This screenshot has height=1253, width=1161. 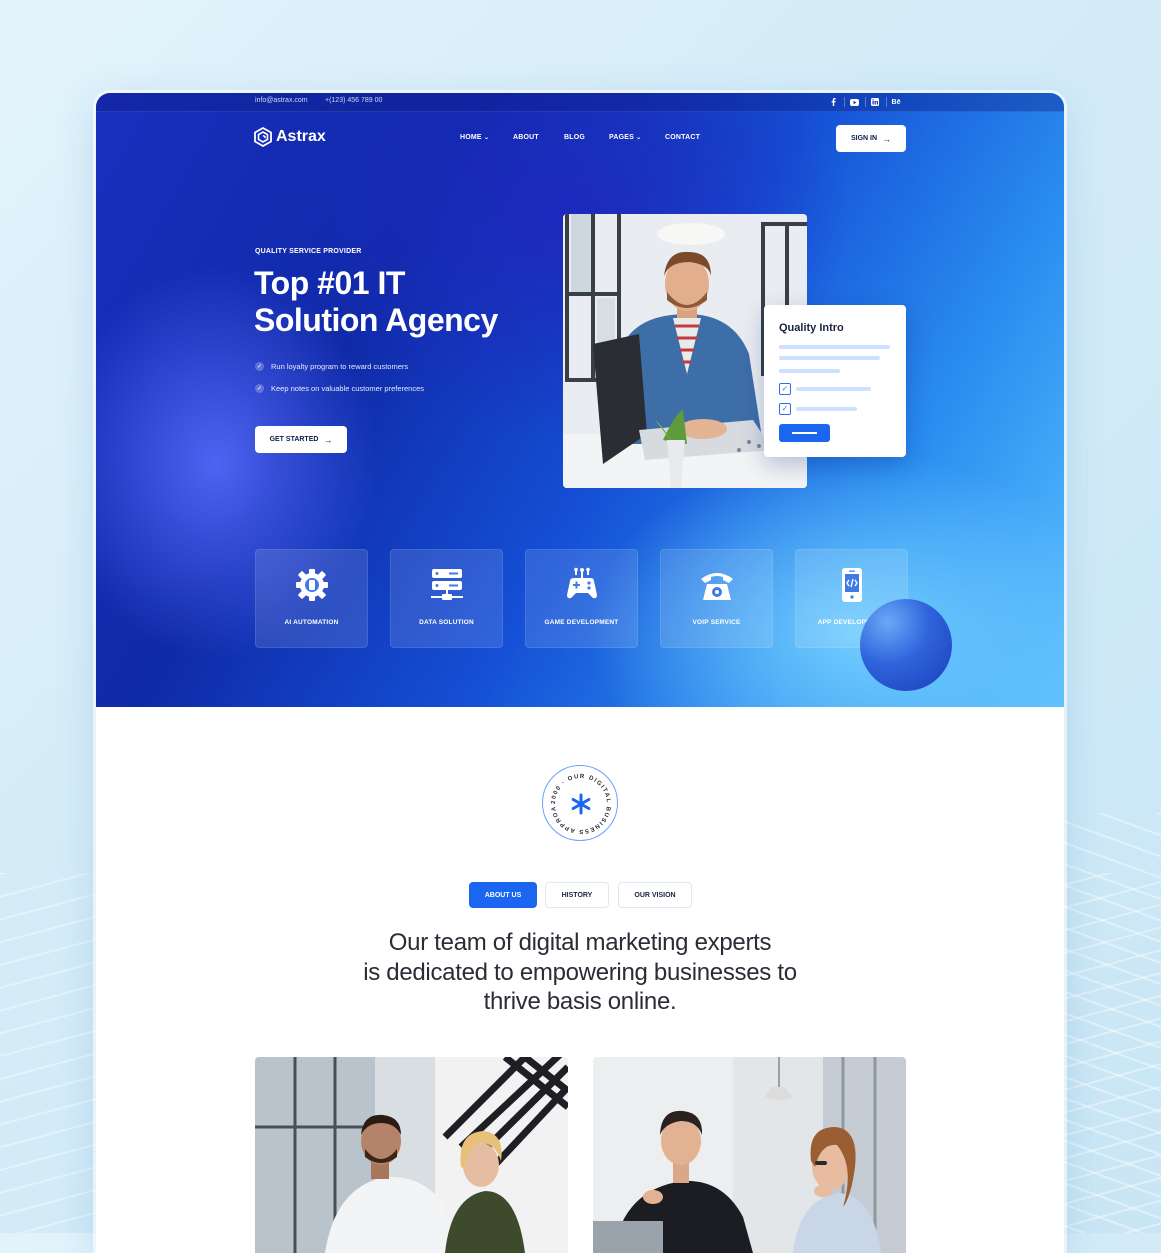 I want to click on tab-history: HISTORY, so click(x=577, y=895).